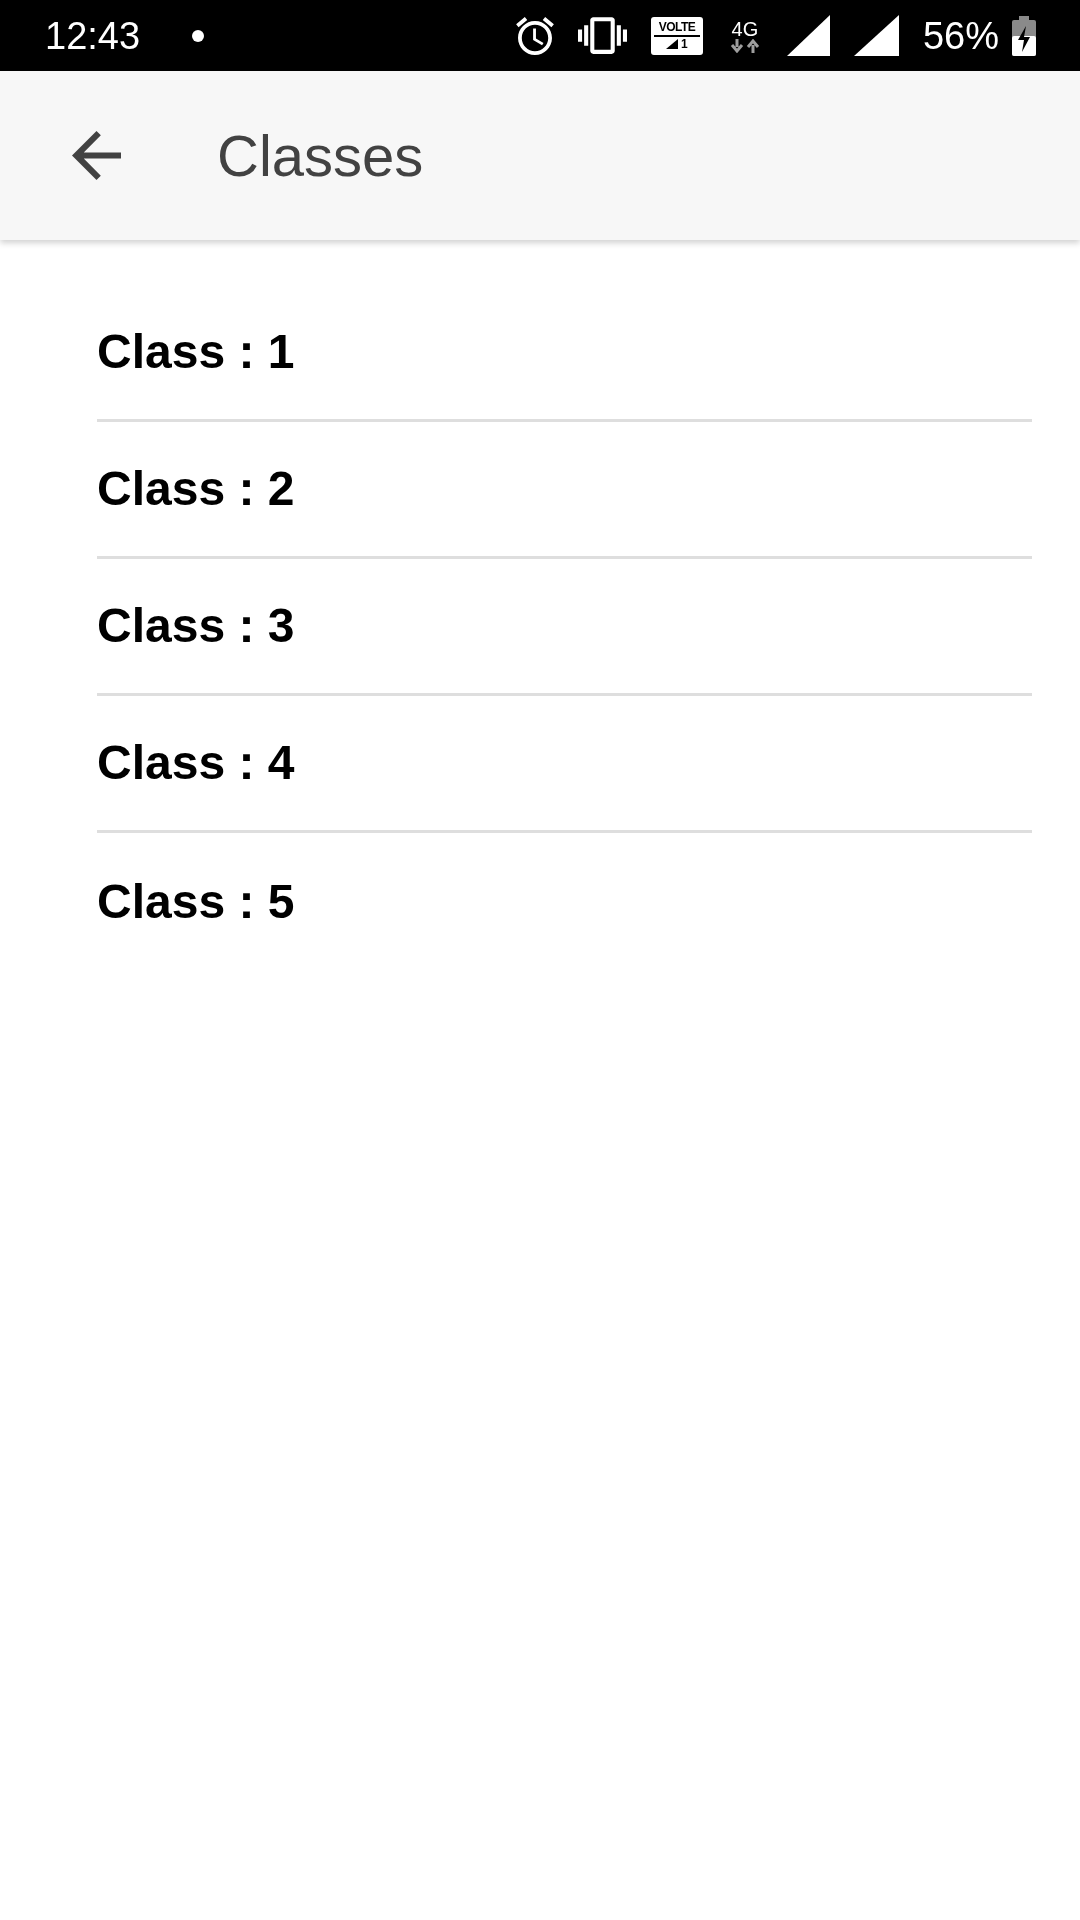 The height and width of the screenshot is (1920, 1080). I want to click on volte-sim: 1, so click(684, 44).